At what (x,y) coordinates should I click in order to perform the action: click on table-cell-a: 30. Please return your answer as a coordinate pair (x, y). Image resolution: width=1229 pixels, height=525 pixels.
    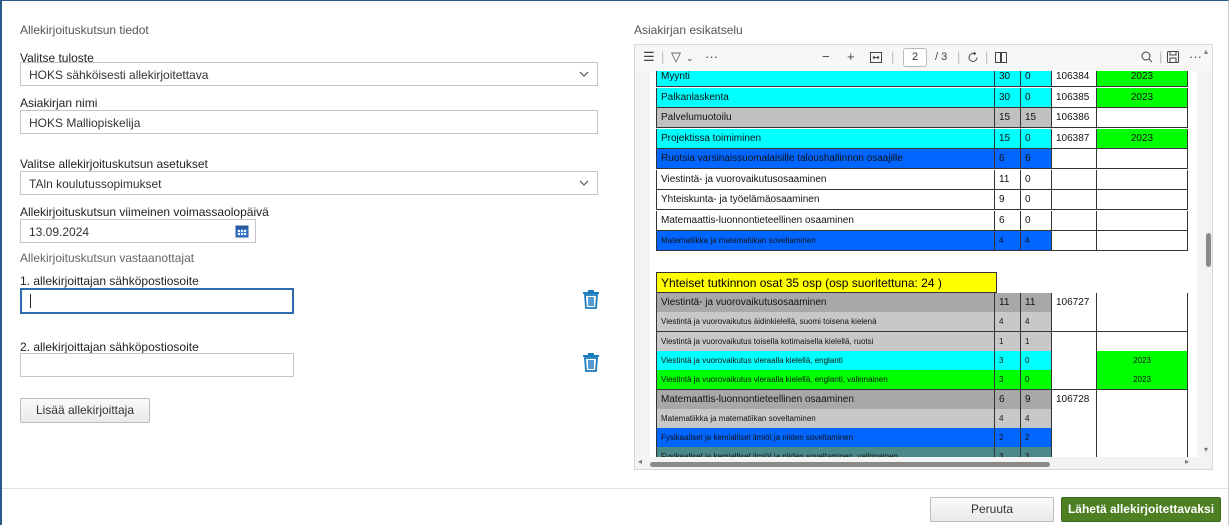
    Looking at the image, I should click on (1008, 79).